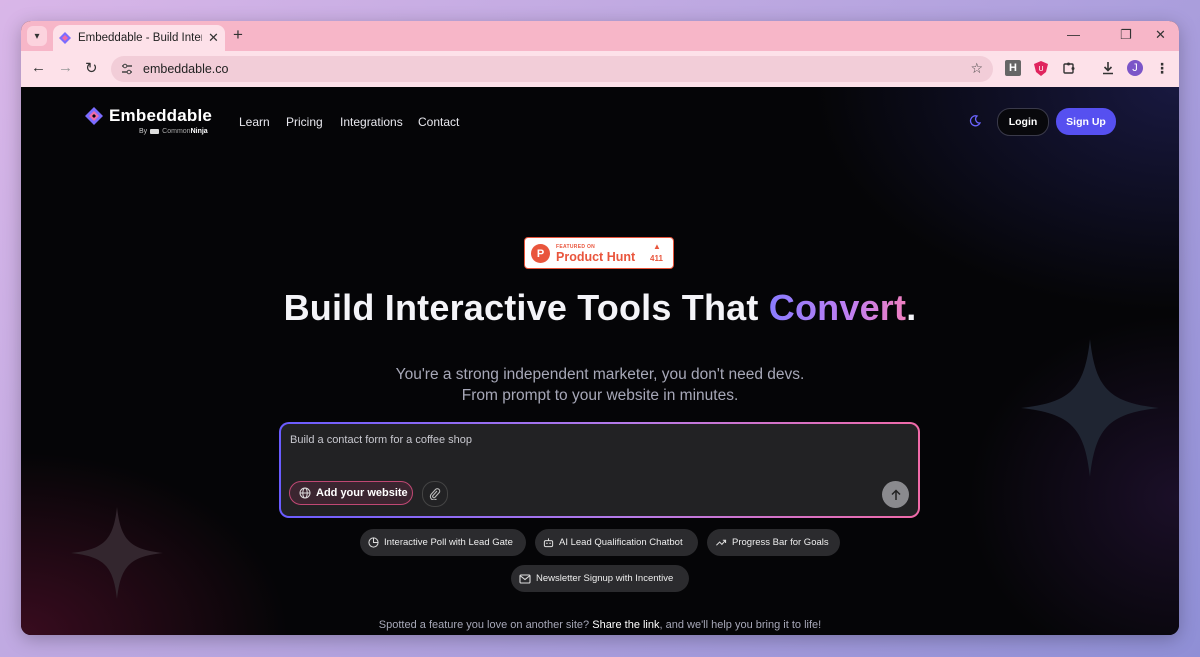 The width and height of the screenshot is (1200, 657). What do you see at coordinates (976, 68) in the screenshot?
I see `bookmark-star-icon: ☆` at bounding box center [976, 68].